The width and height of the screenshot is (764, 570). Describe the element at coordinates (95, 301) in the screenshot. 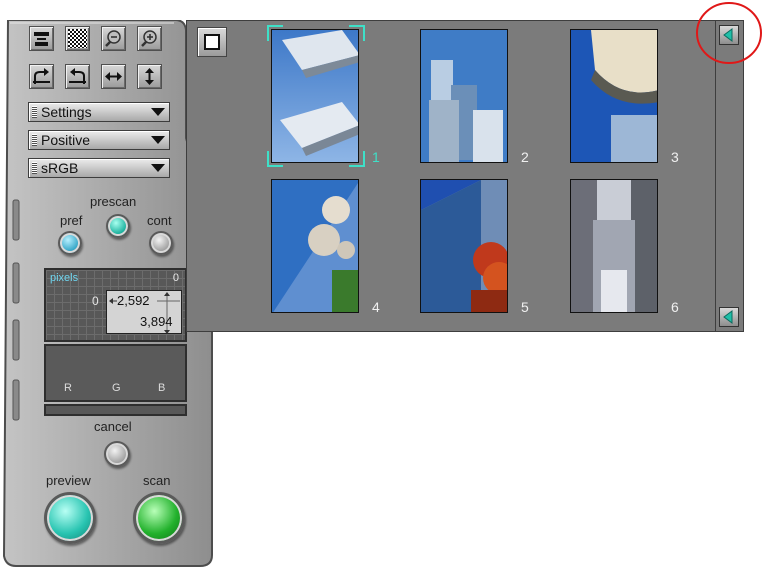

I see `left-offset-value: 0` at that location.